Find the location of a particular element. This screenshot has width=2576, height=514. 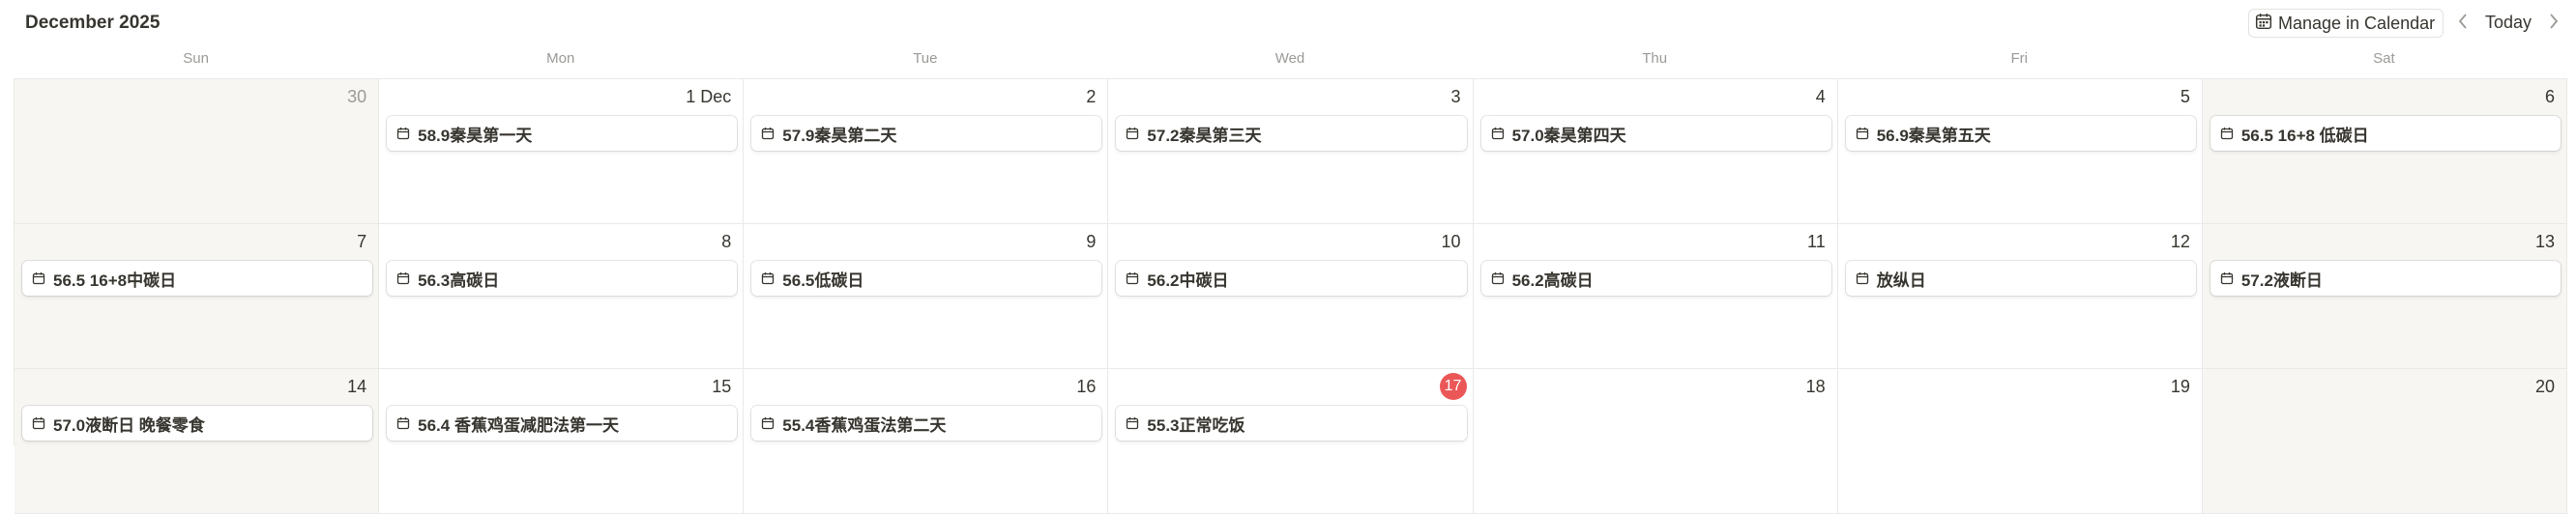

day-cell: 3 57.2秦昊第三天 is located at coordinates (1291, 151).